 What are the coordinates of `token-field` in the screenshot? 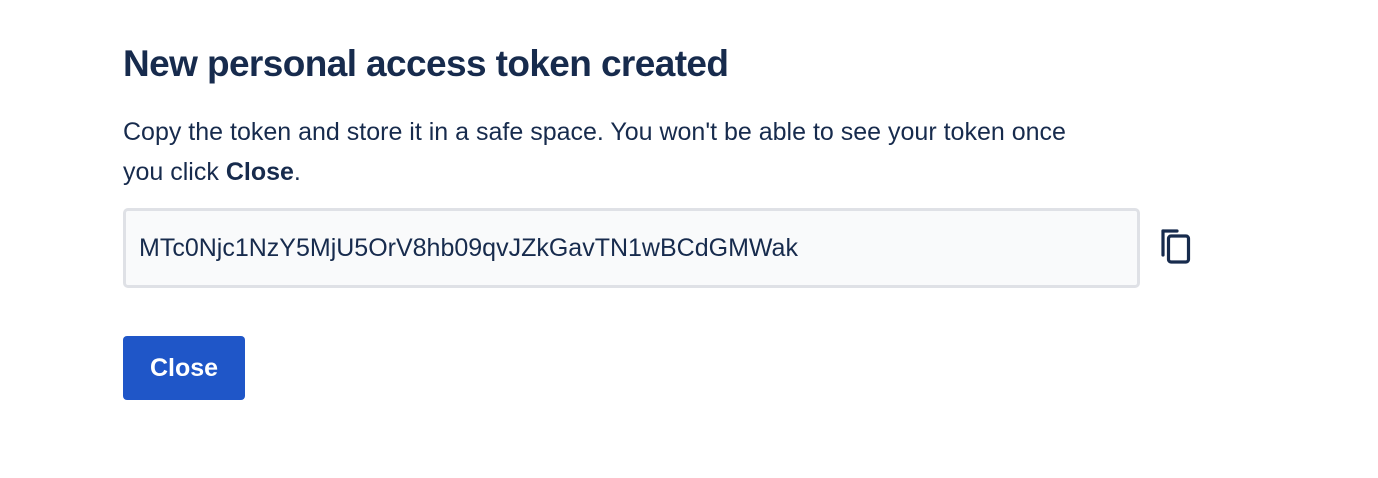 It's located at (631, 248).